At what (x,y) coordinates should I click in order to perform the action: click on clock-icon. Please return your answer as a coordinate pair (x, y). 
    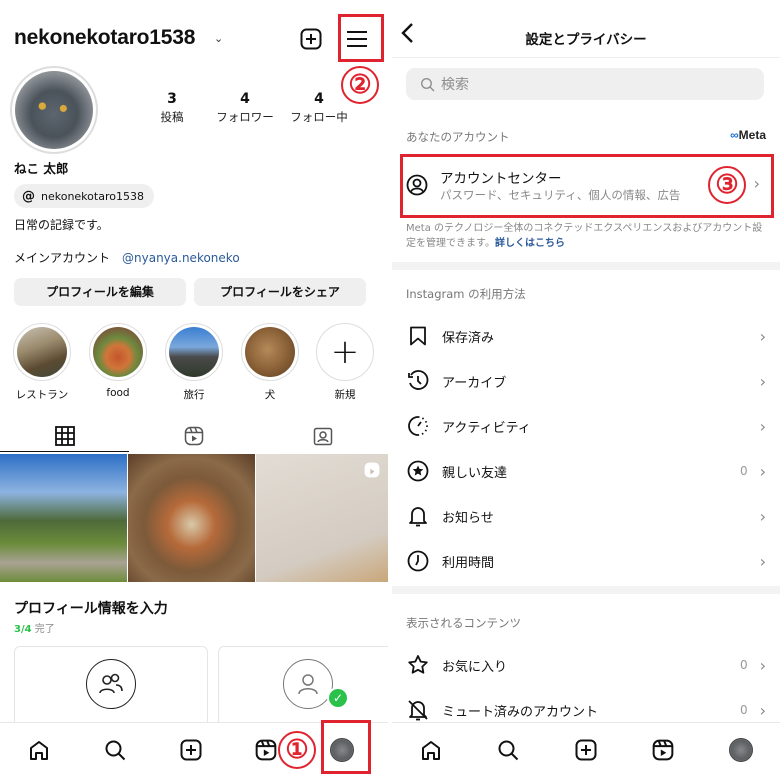
    Looking at the image, I should click on (418, 561).